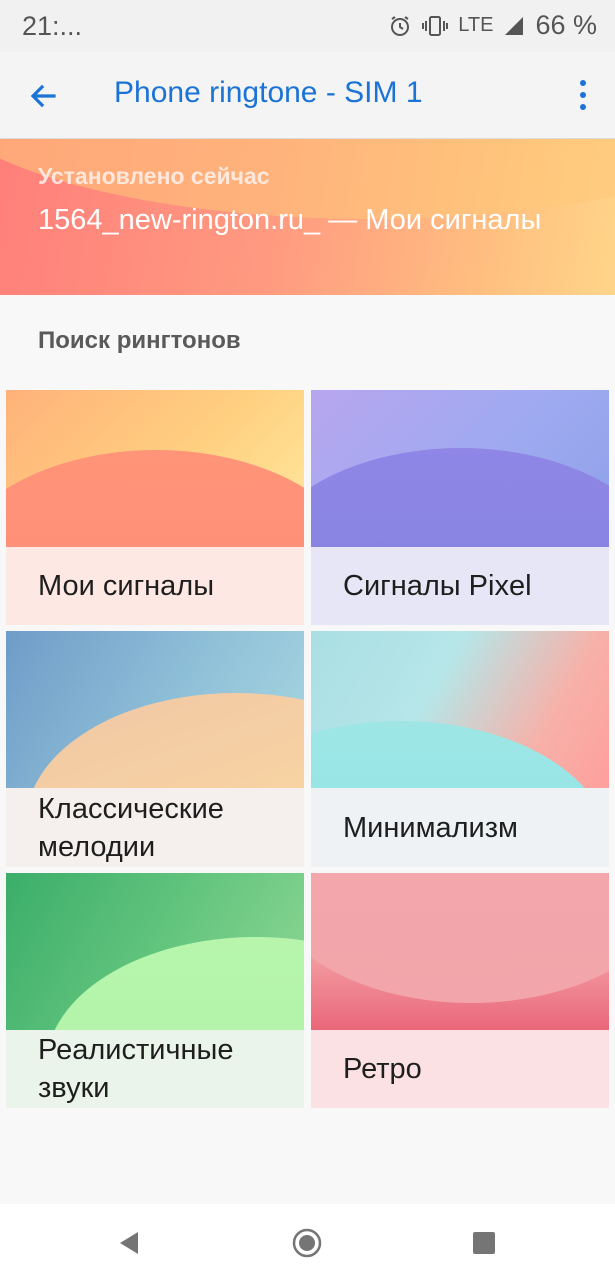 This screenshot has height=1280, width=615. I want to click on system-nav-bar, so click(307, 1242).